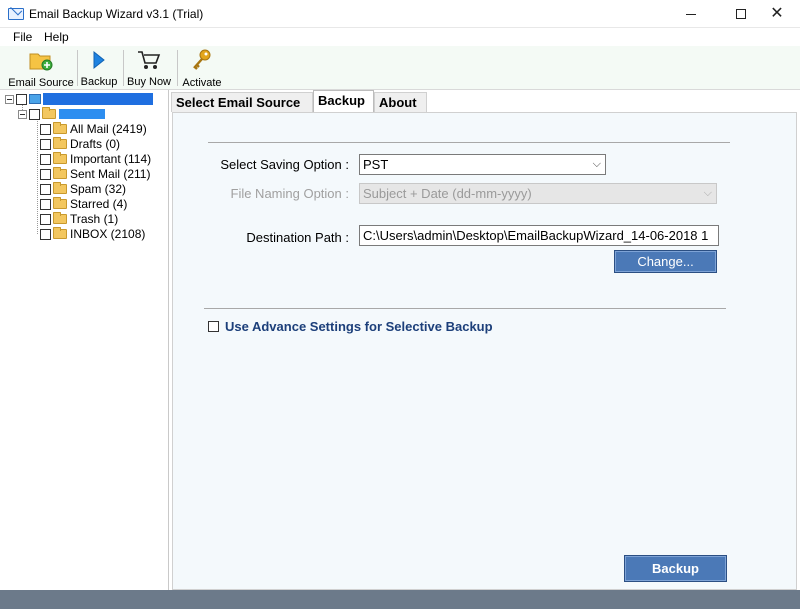 This screenshot has height=609, width=800. Describe the element at coordinates (297, 237) in the screenshot. I see `destination-path-label: Destination Path :` at that location.